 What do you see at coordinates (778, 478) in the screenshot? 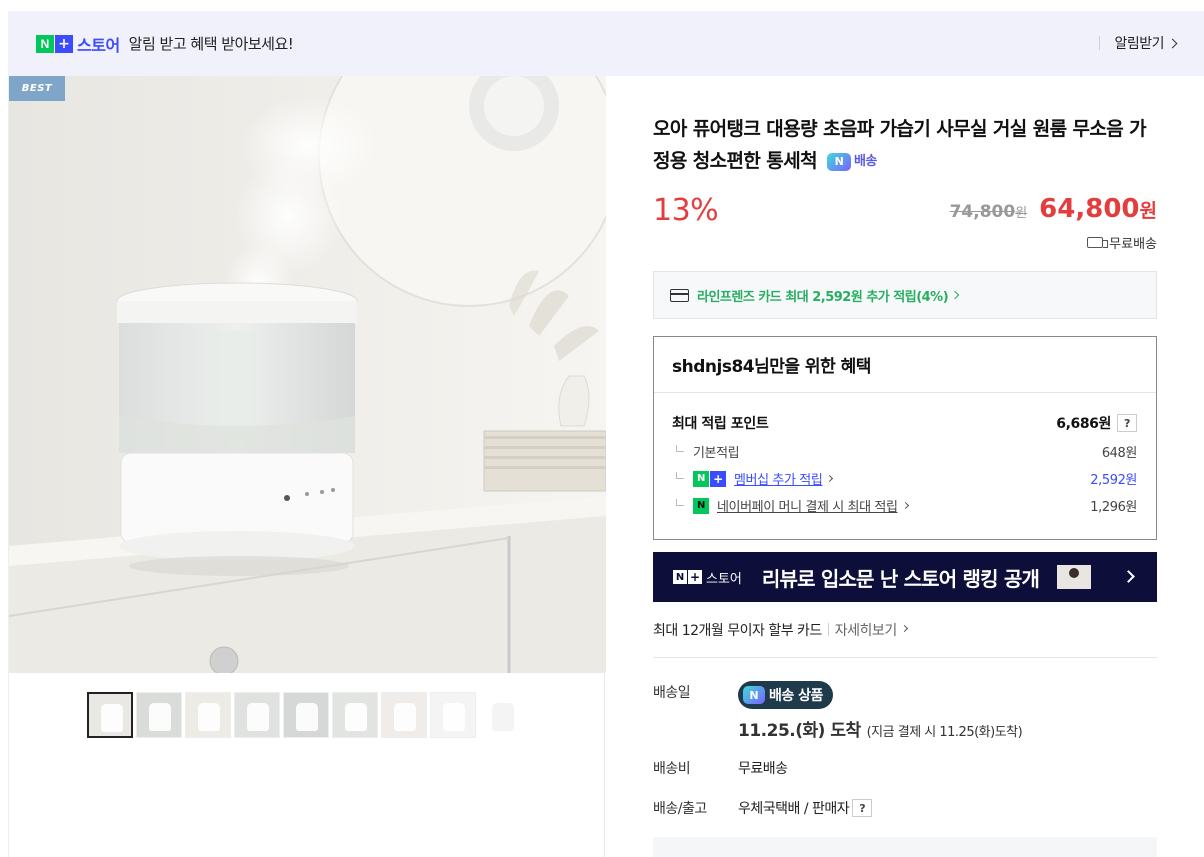
I see `membership-points-link: 멤버십 추가 적립` at bounding box center [778, 478].